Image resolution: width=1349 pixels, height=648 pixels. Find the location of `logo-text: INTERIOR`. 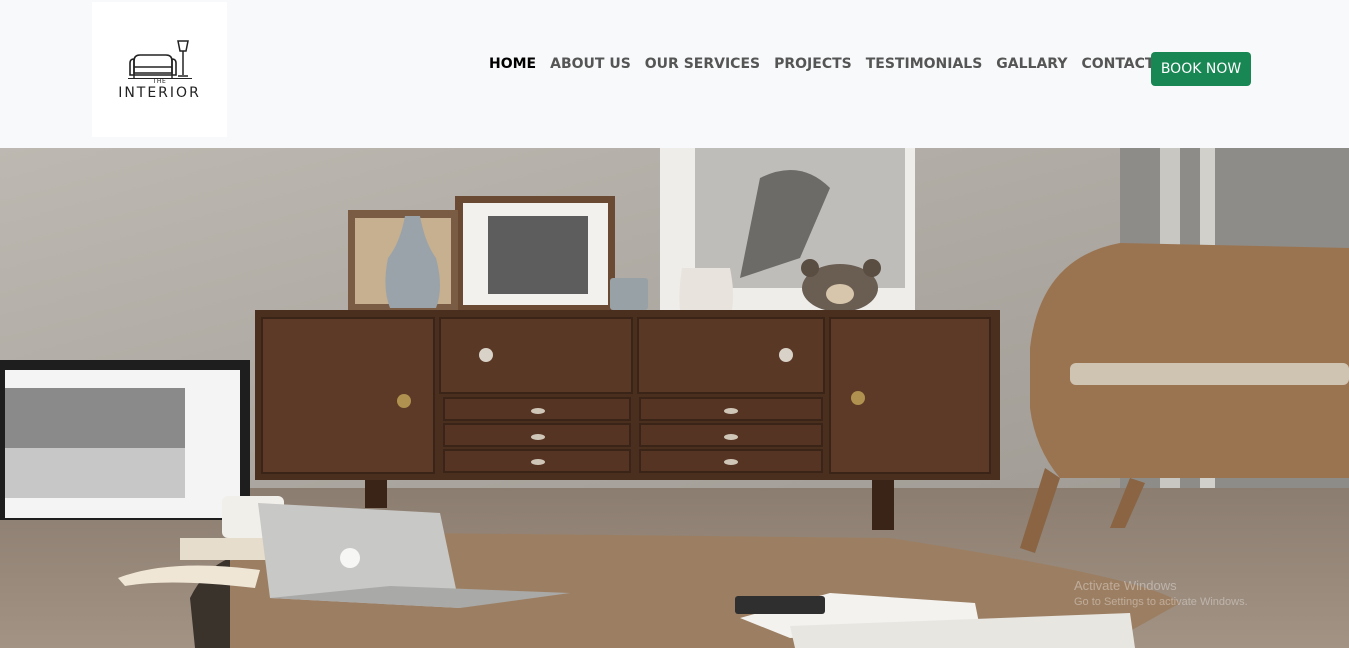

logo-text: INTERIOR is located at coordinates (159, 92).